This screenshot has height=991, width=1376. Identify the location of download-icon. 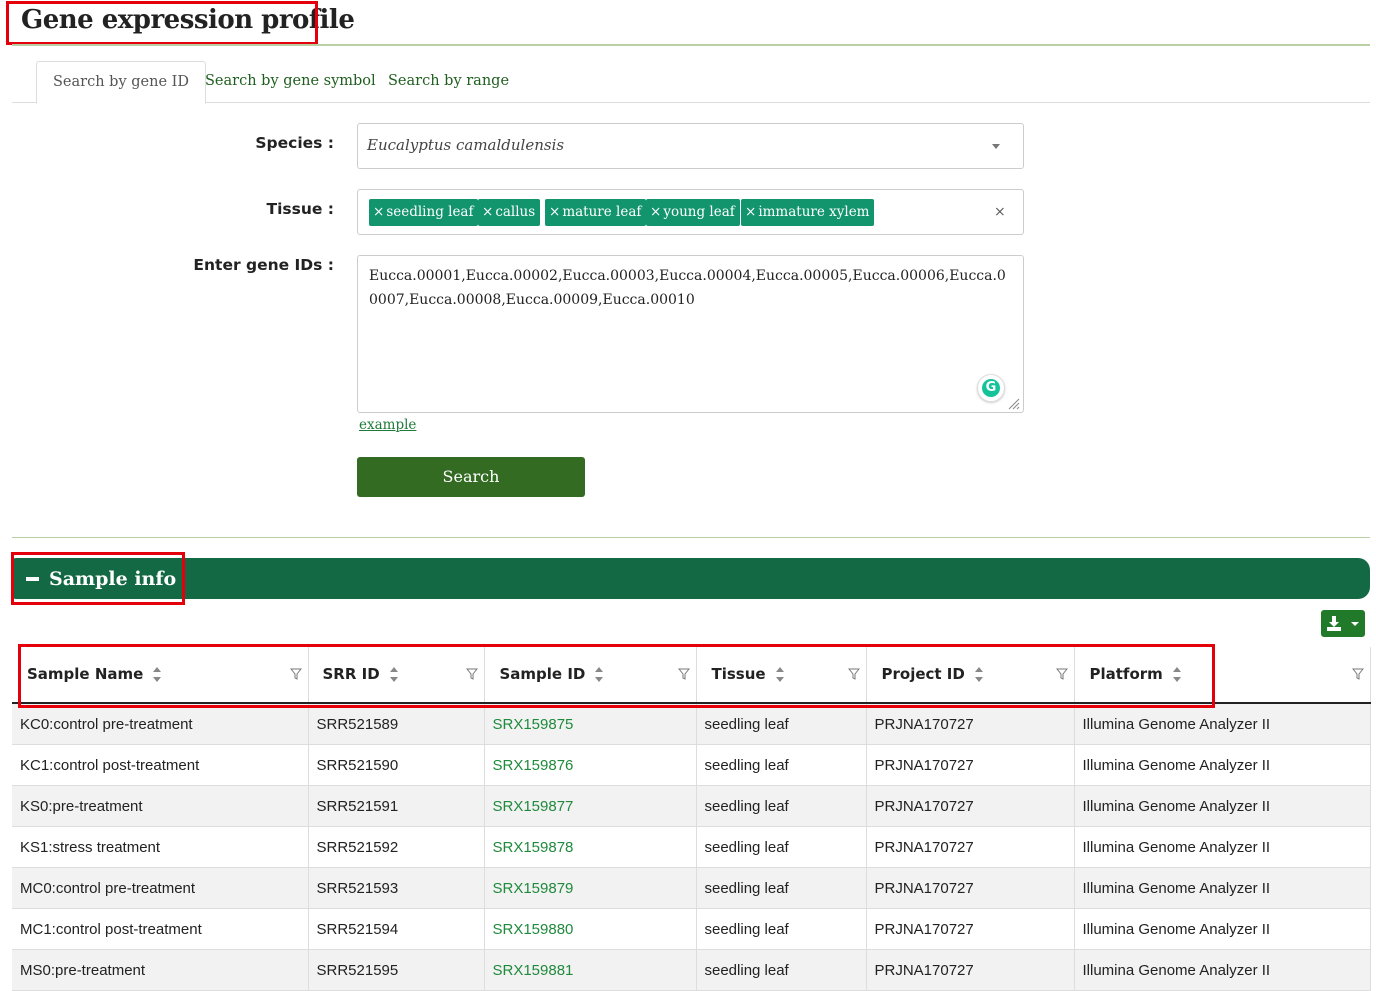
(1343, 623).